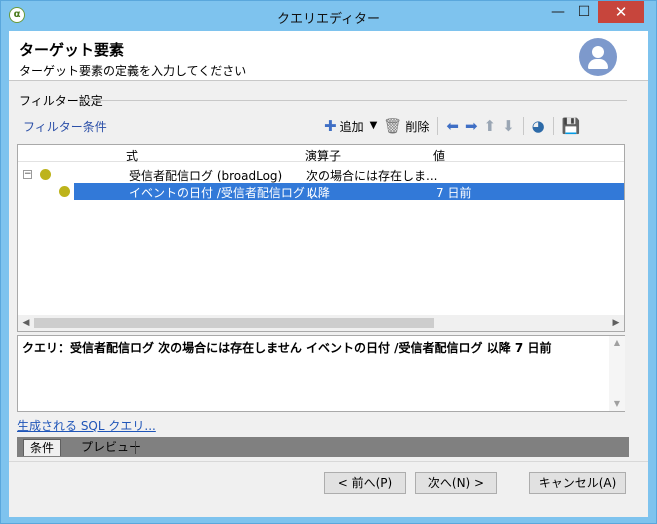  I want to click on tab-separator, so click(135, 447).